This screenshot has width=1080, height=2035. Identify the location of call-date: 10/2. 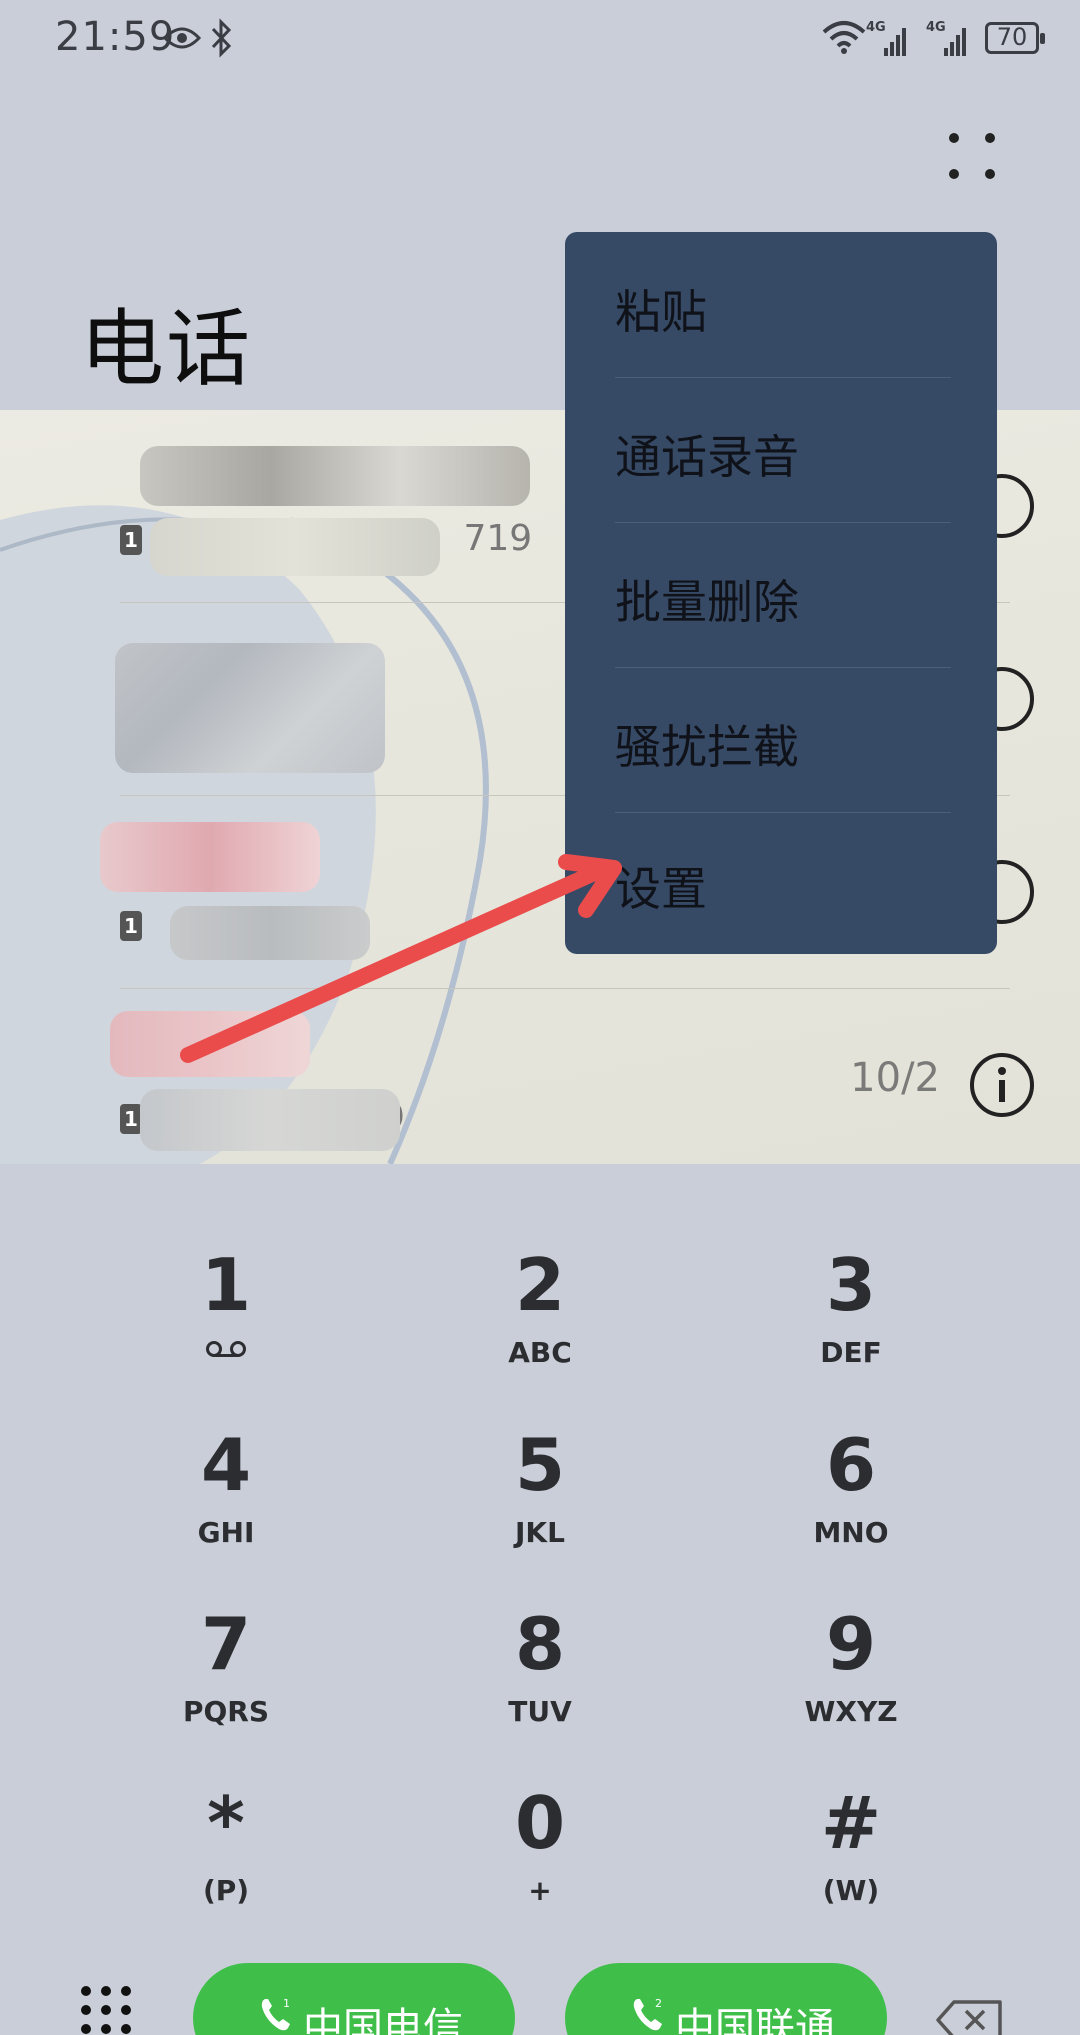
(895, 1078).